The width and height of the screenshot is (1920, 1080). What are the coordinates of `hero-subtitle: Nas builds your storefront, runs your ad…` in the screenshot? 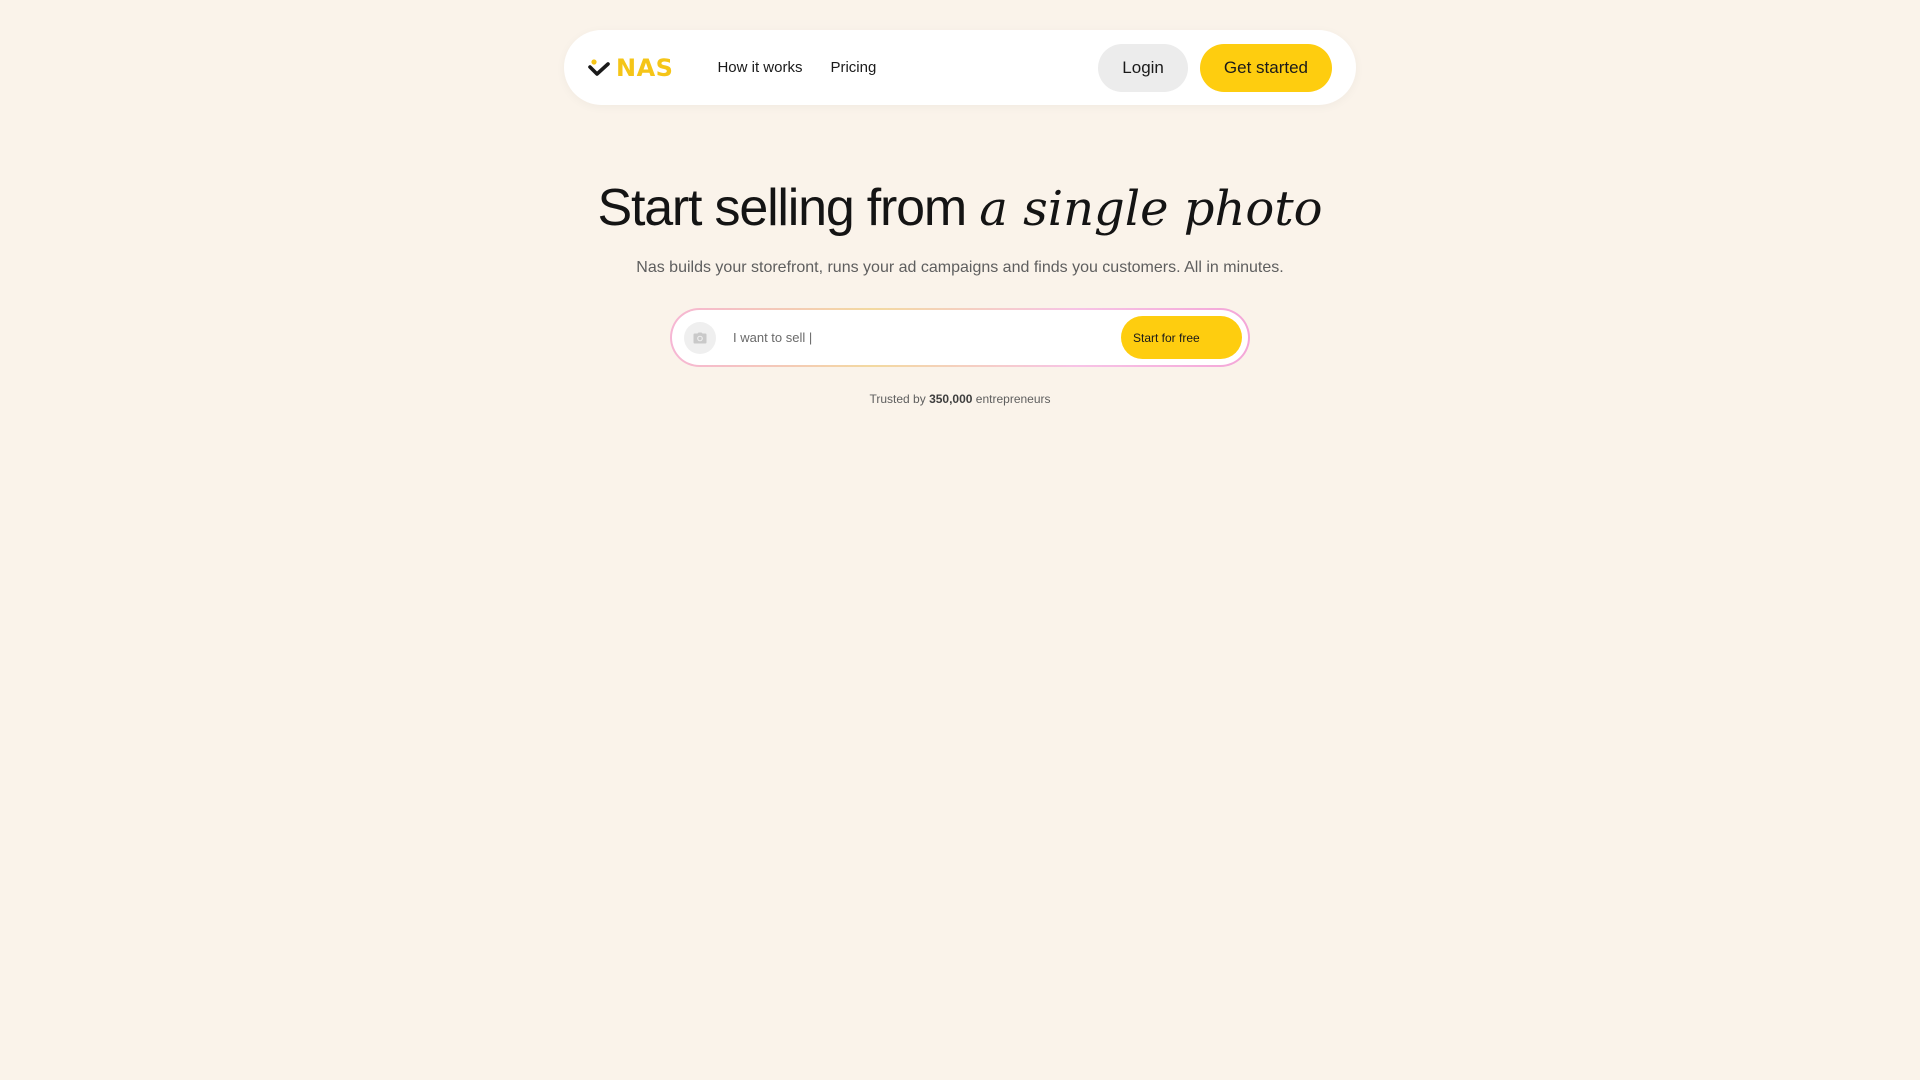 It's located at (960, 267).